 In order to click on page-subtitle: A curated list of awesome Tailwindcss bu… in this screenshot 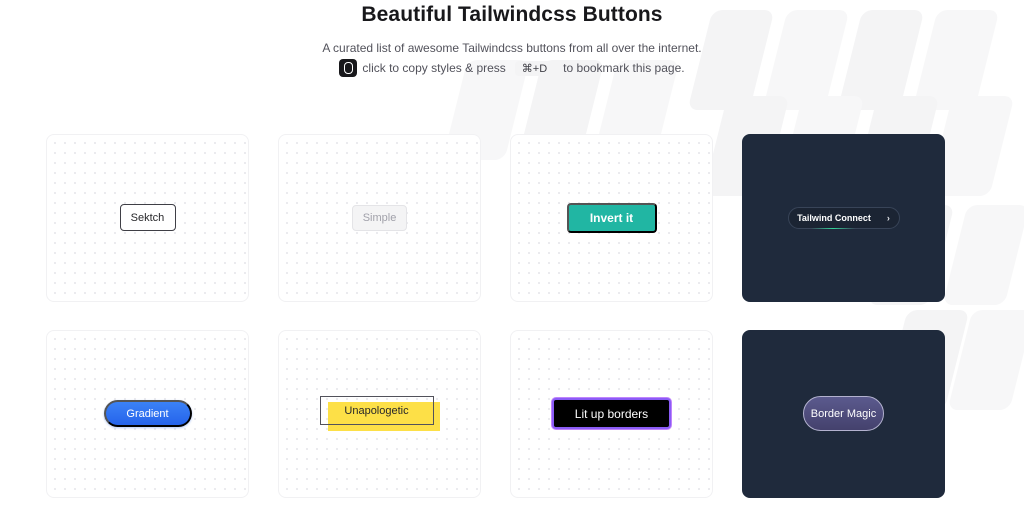, I will do `click(512, 48)`.